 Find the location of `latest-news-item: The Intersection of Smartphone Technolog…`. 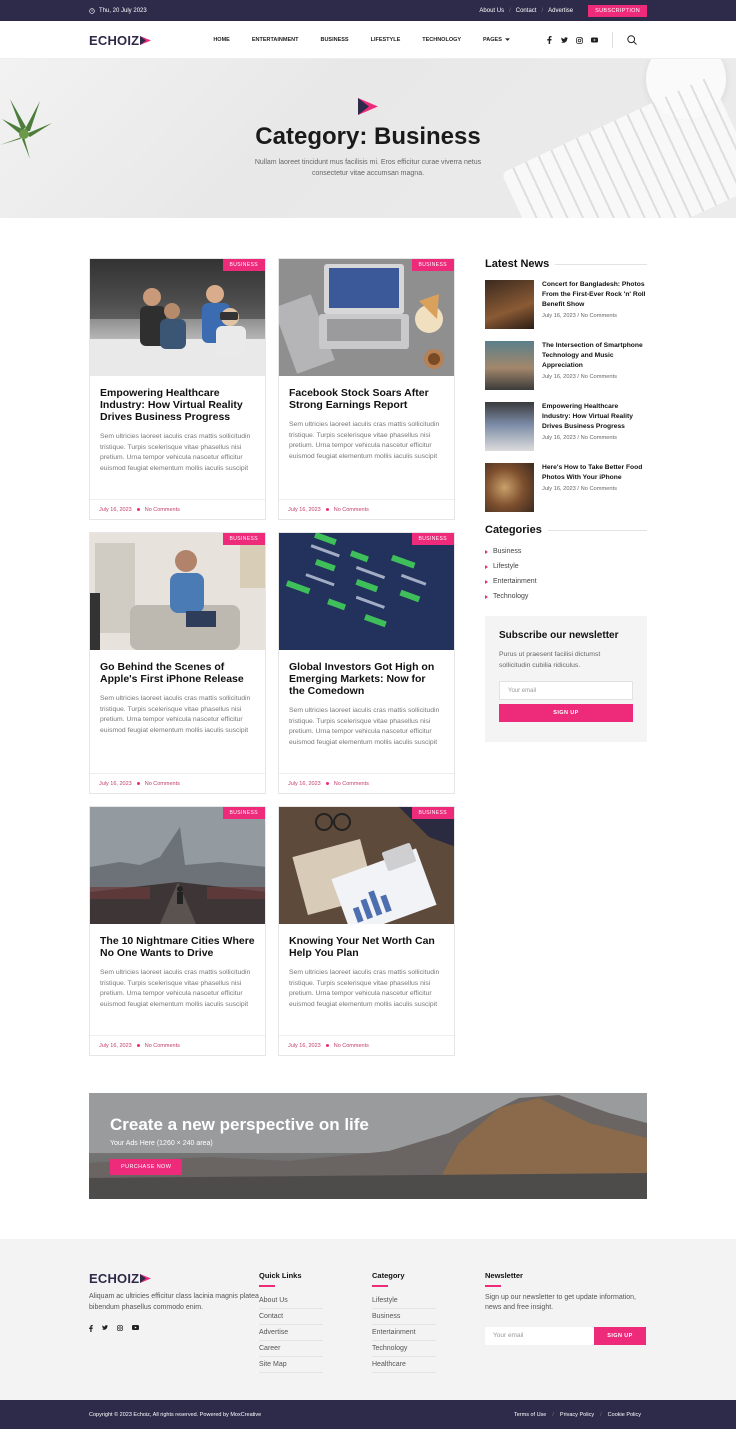

latest-news-item: The Intersection of Smartphone Technolog… is located at coordinates (566, 365).